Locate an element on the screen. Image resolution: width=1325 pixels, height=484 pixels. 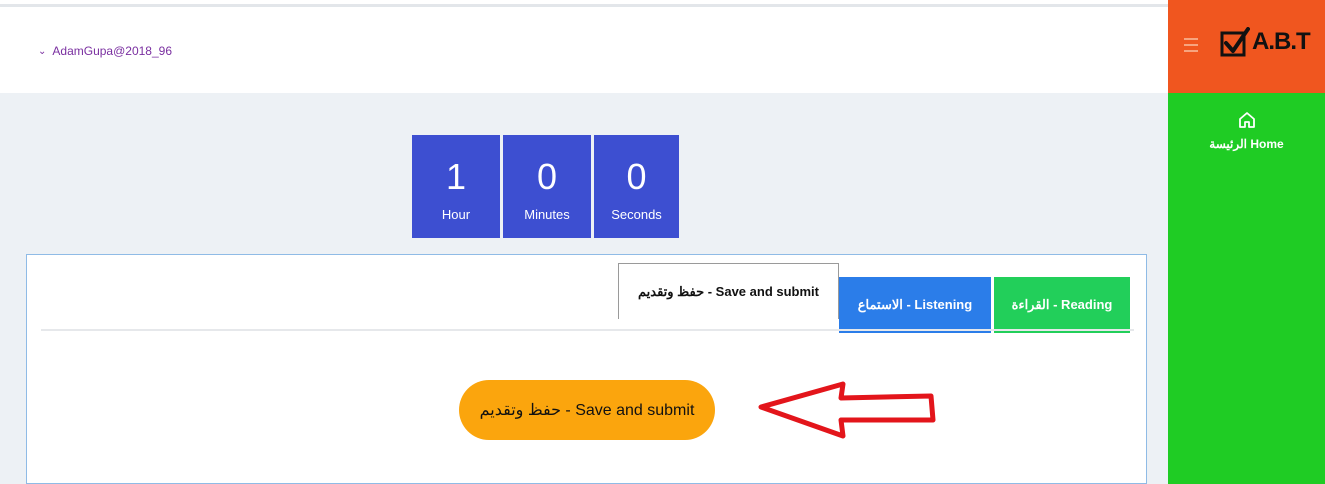
timer-hours-value: 1 is located at coordinates (456, 176).